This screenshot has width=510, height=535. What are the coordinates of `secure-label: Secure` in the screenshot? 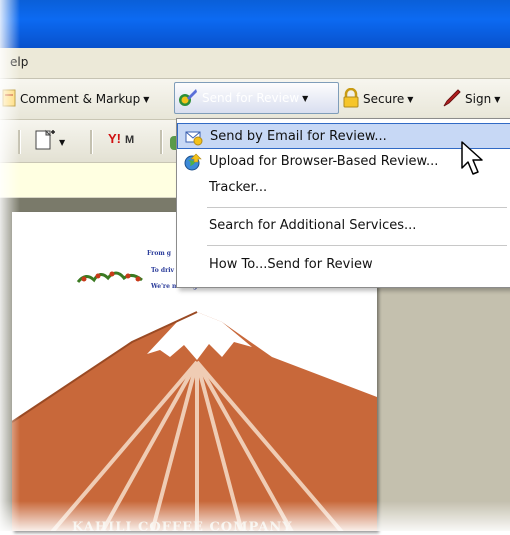 It's located at (384, 99).